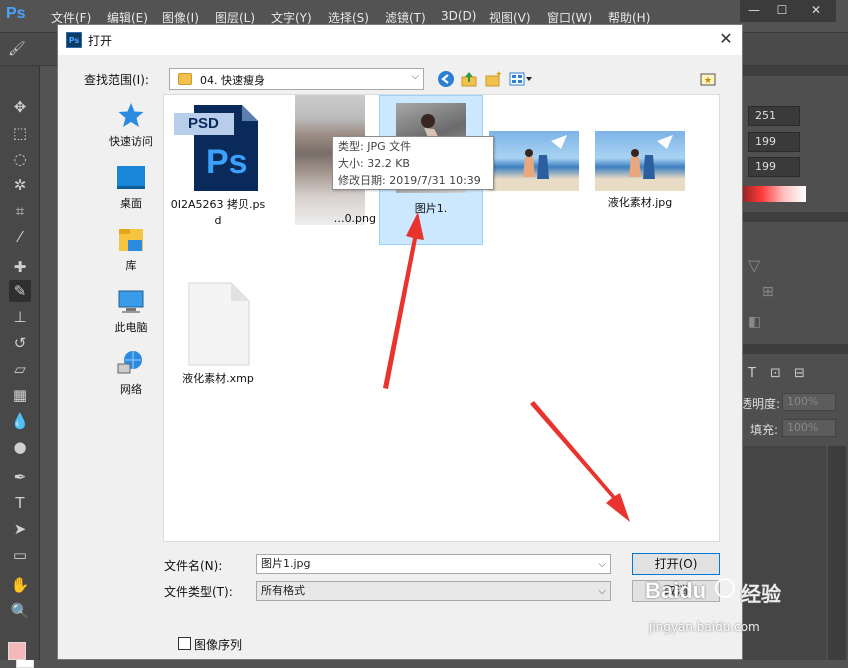 Image resolution: width=848 pixels, height=668 pixels. What do you see at coordinates (493, 80) in the screenshot?
I see `new-folder-icon: ✦` at bounding box center [493, 80].